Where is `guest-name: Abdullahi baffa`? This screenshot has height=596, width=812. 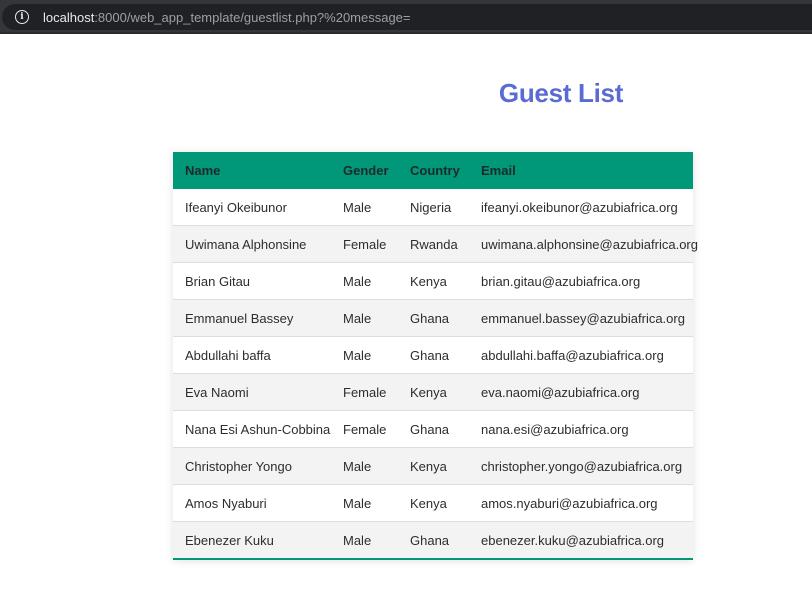 guest-name: Abdullahi baffa is located at coordinates (252, 355).